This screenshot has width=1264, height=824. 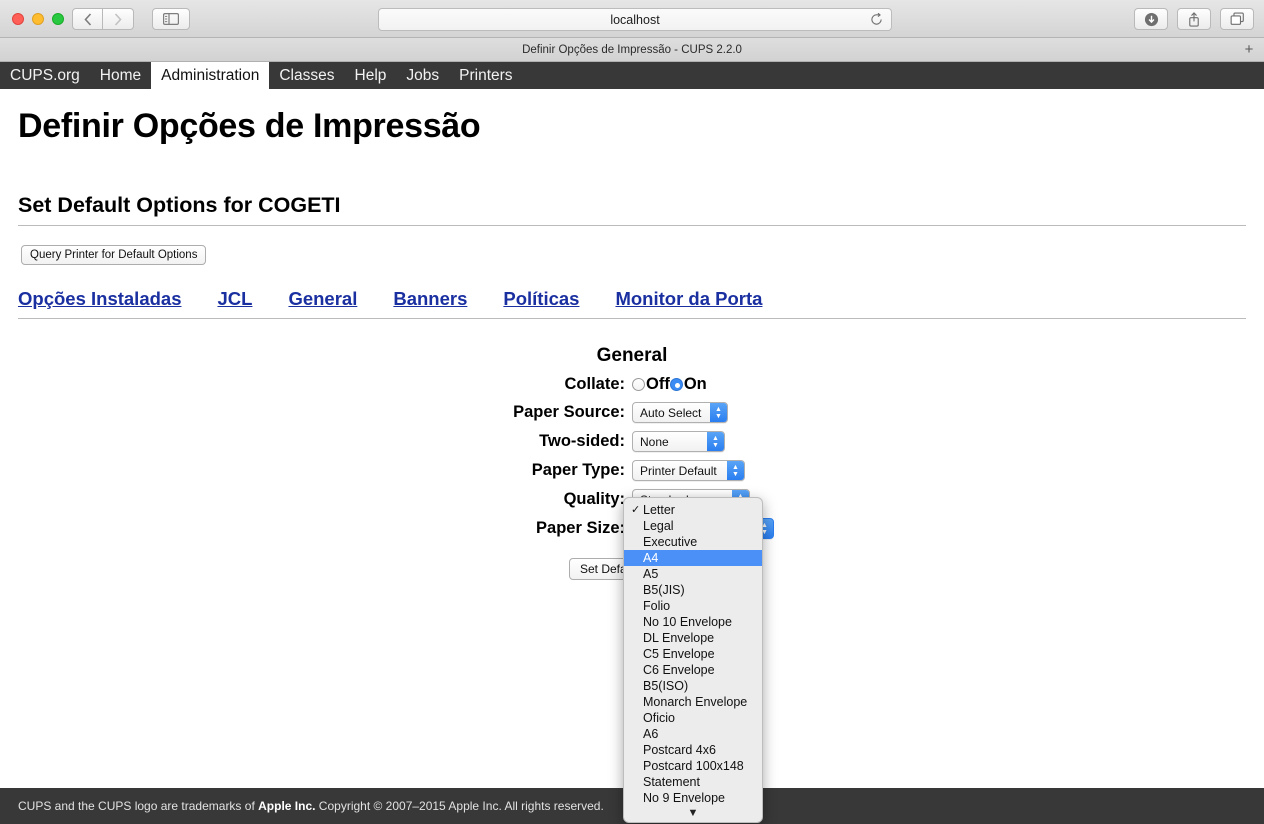 I want to click on radio-off-icon, so click(x=638, y=384).